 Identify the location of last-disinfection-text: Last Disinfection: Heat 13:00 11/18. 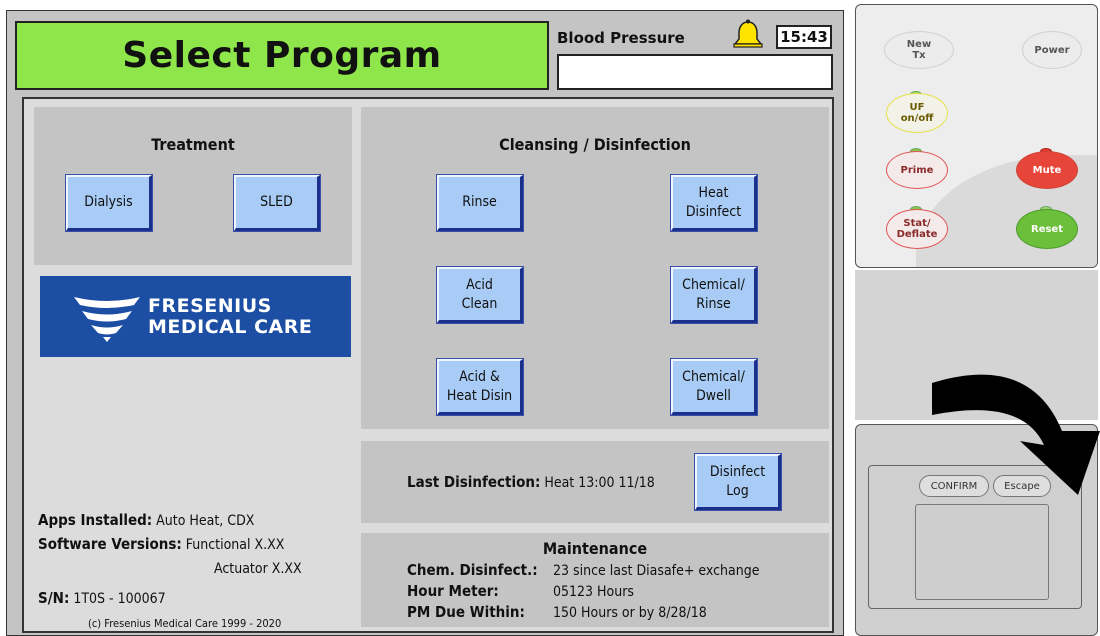
(531, 482).